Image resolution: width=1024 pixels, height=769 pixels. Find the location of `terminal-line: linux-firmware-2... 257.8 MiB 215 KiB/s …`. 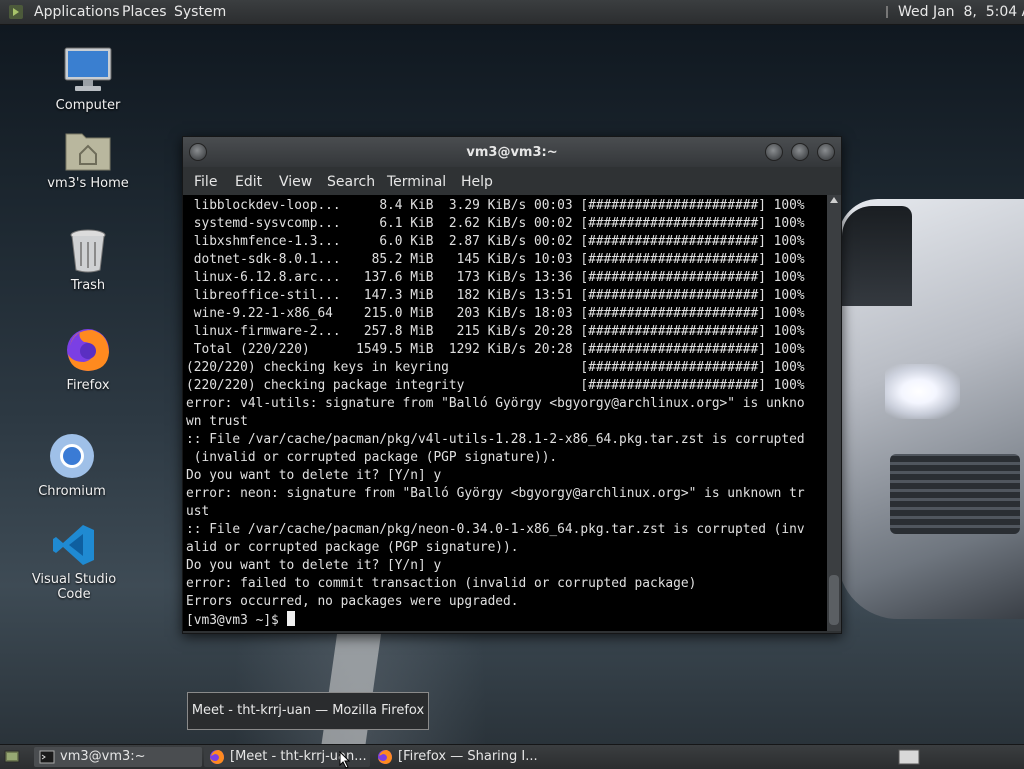

terminal-line: linux-firmware-2... 257.8 MiB 215 KiB/s … is located at coordinates (495, 331).